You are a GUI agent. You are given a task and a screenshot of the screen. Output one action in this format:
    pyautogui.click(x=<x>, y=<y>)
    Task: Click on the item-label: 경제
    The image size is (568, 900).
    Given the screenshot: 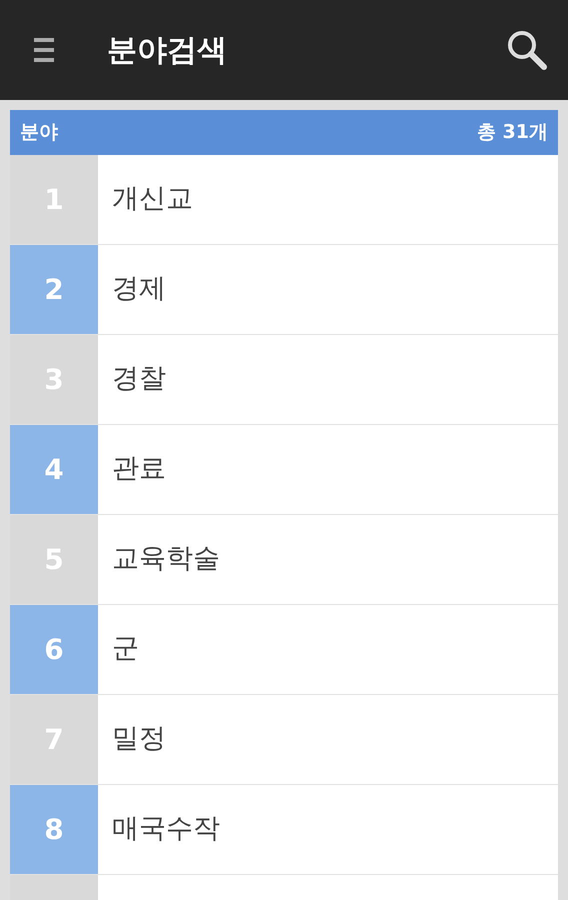 What is the action you would take?
    pyautogui.click(x=139, y=289)
    